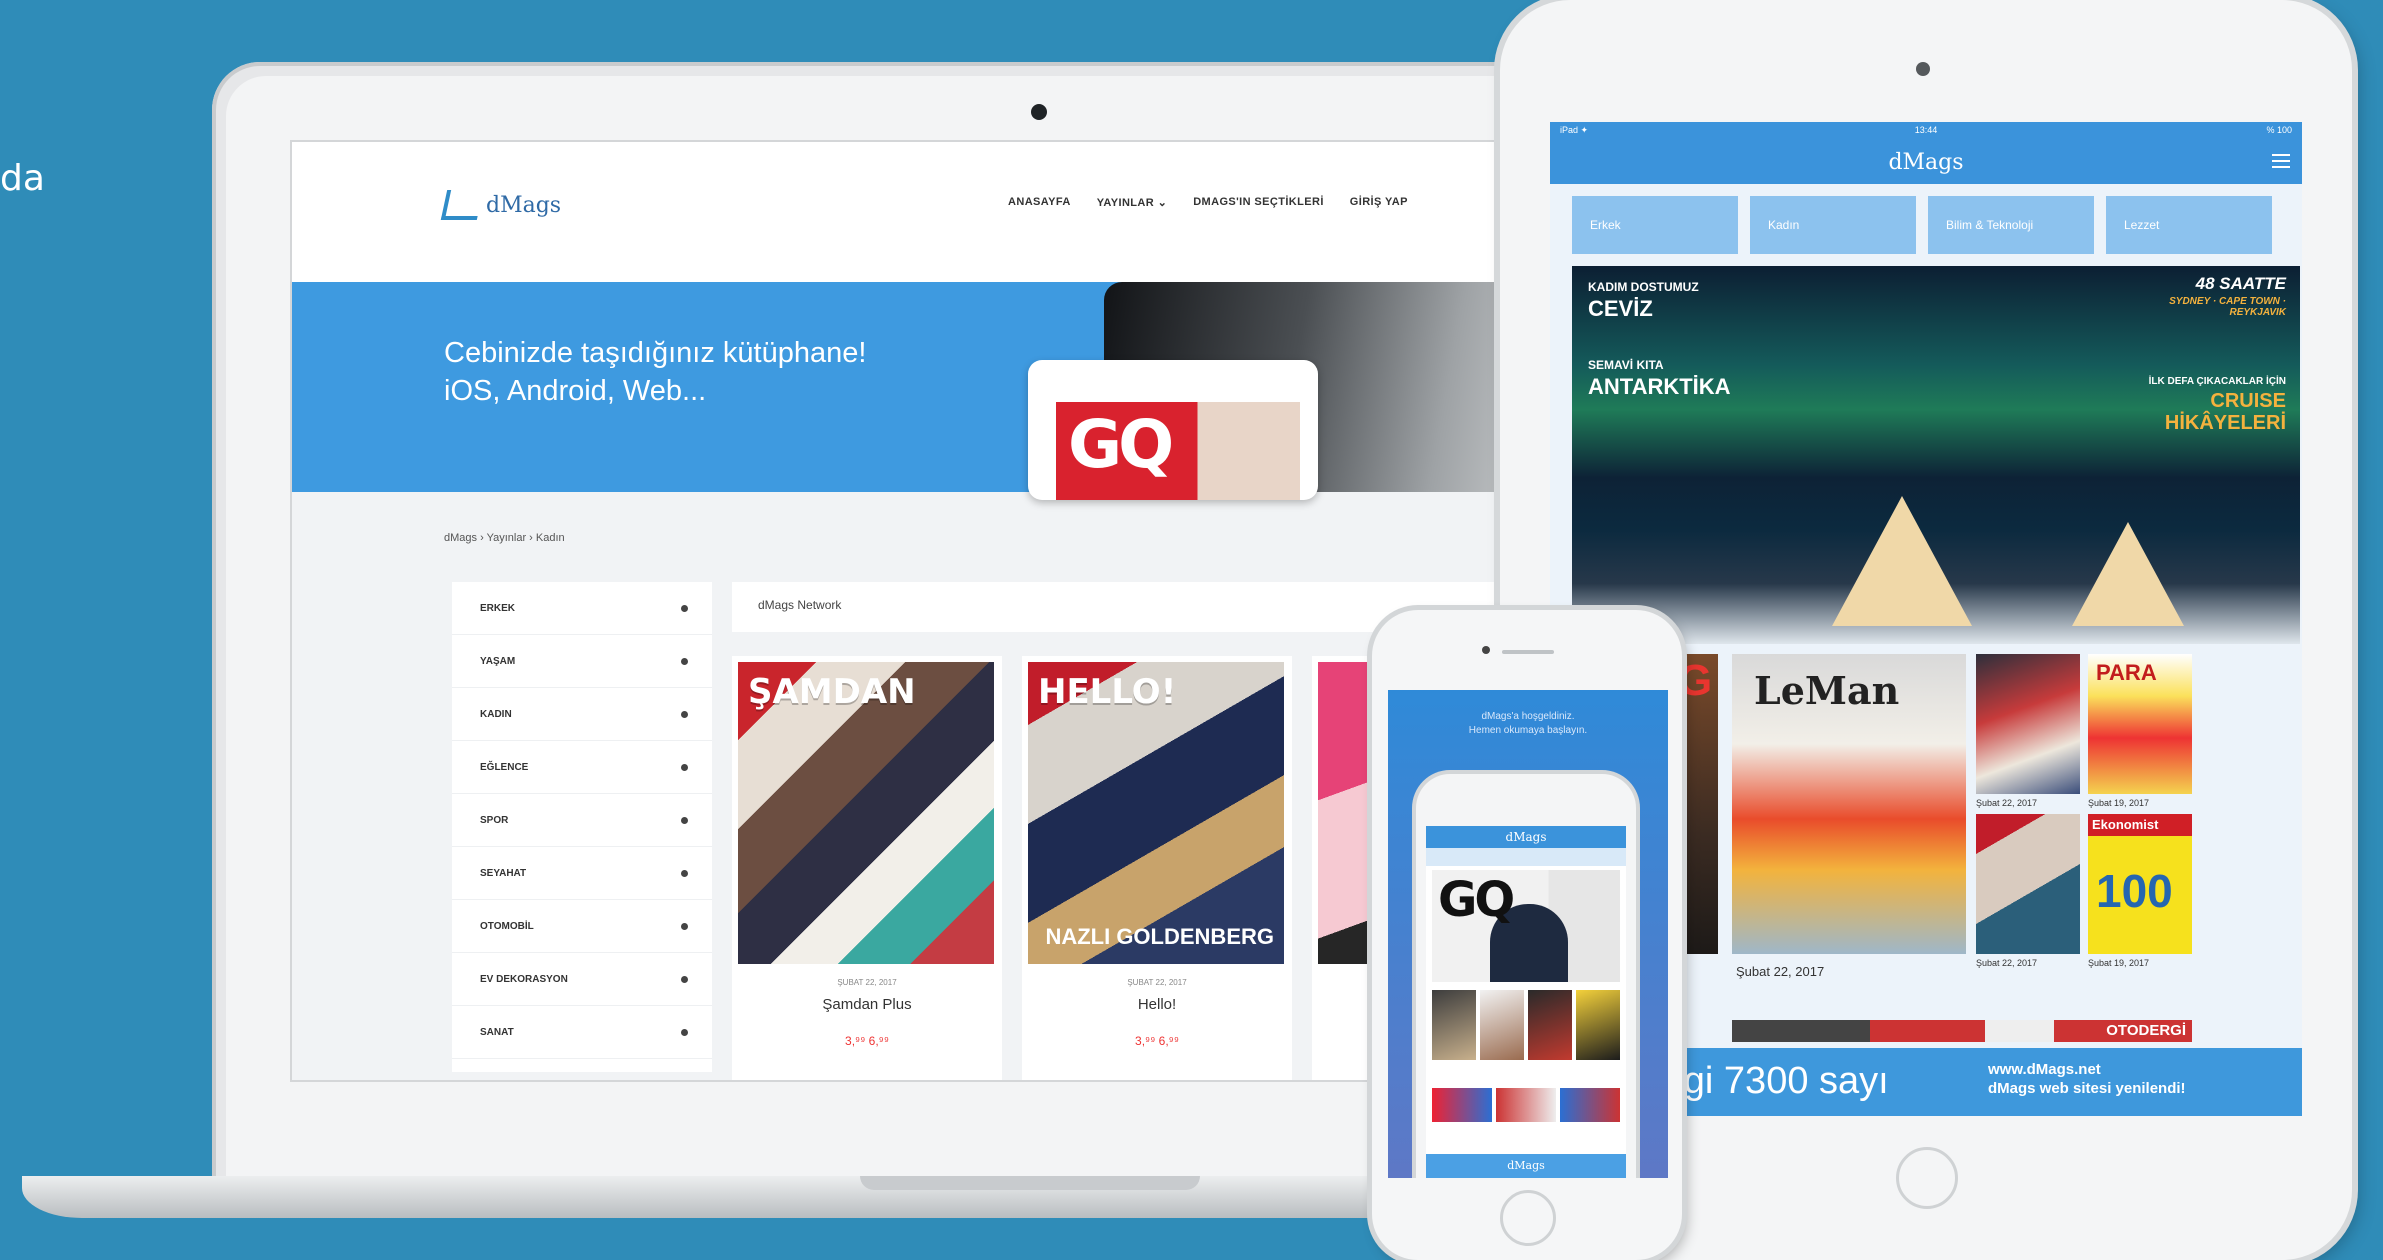 This screenshot has width=2383, height=1260. Describe the element at coordinates (1526, 1002) in the screenshot. I see `inner-phone-screen: dMags GQ dMags` at that location.